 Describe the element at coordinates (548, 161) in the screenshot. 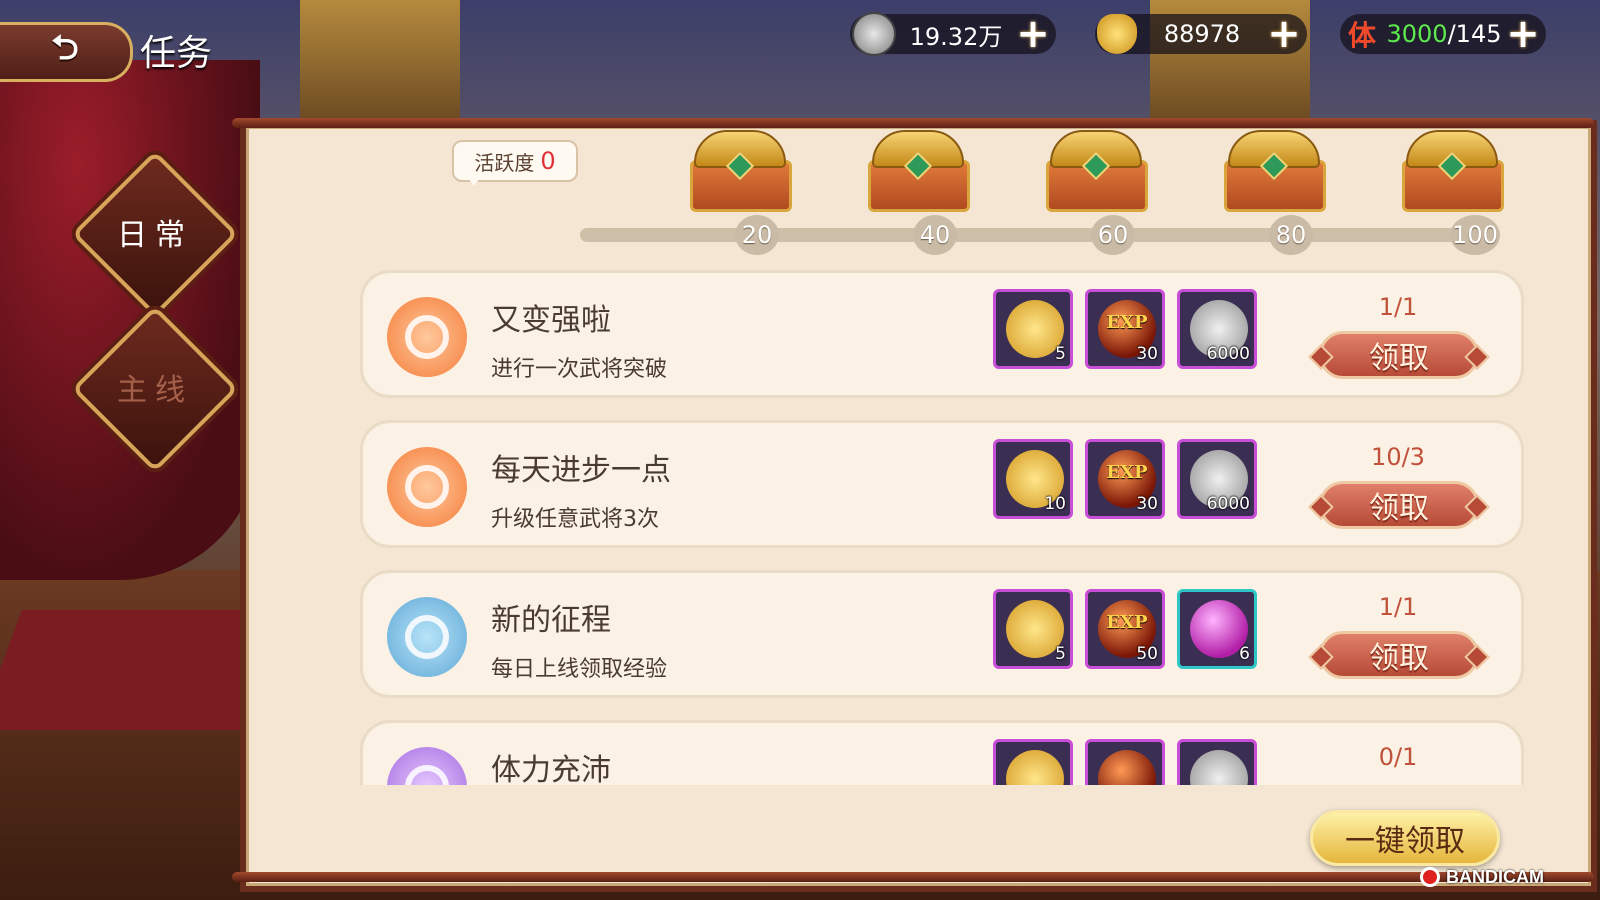

I see `activity-value: 0` at that location.